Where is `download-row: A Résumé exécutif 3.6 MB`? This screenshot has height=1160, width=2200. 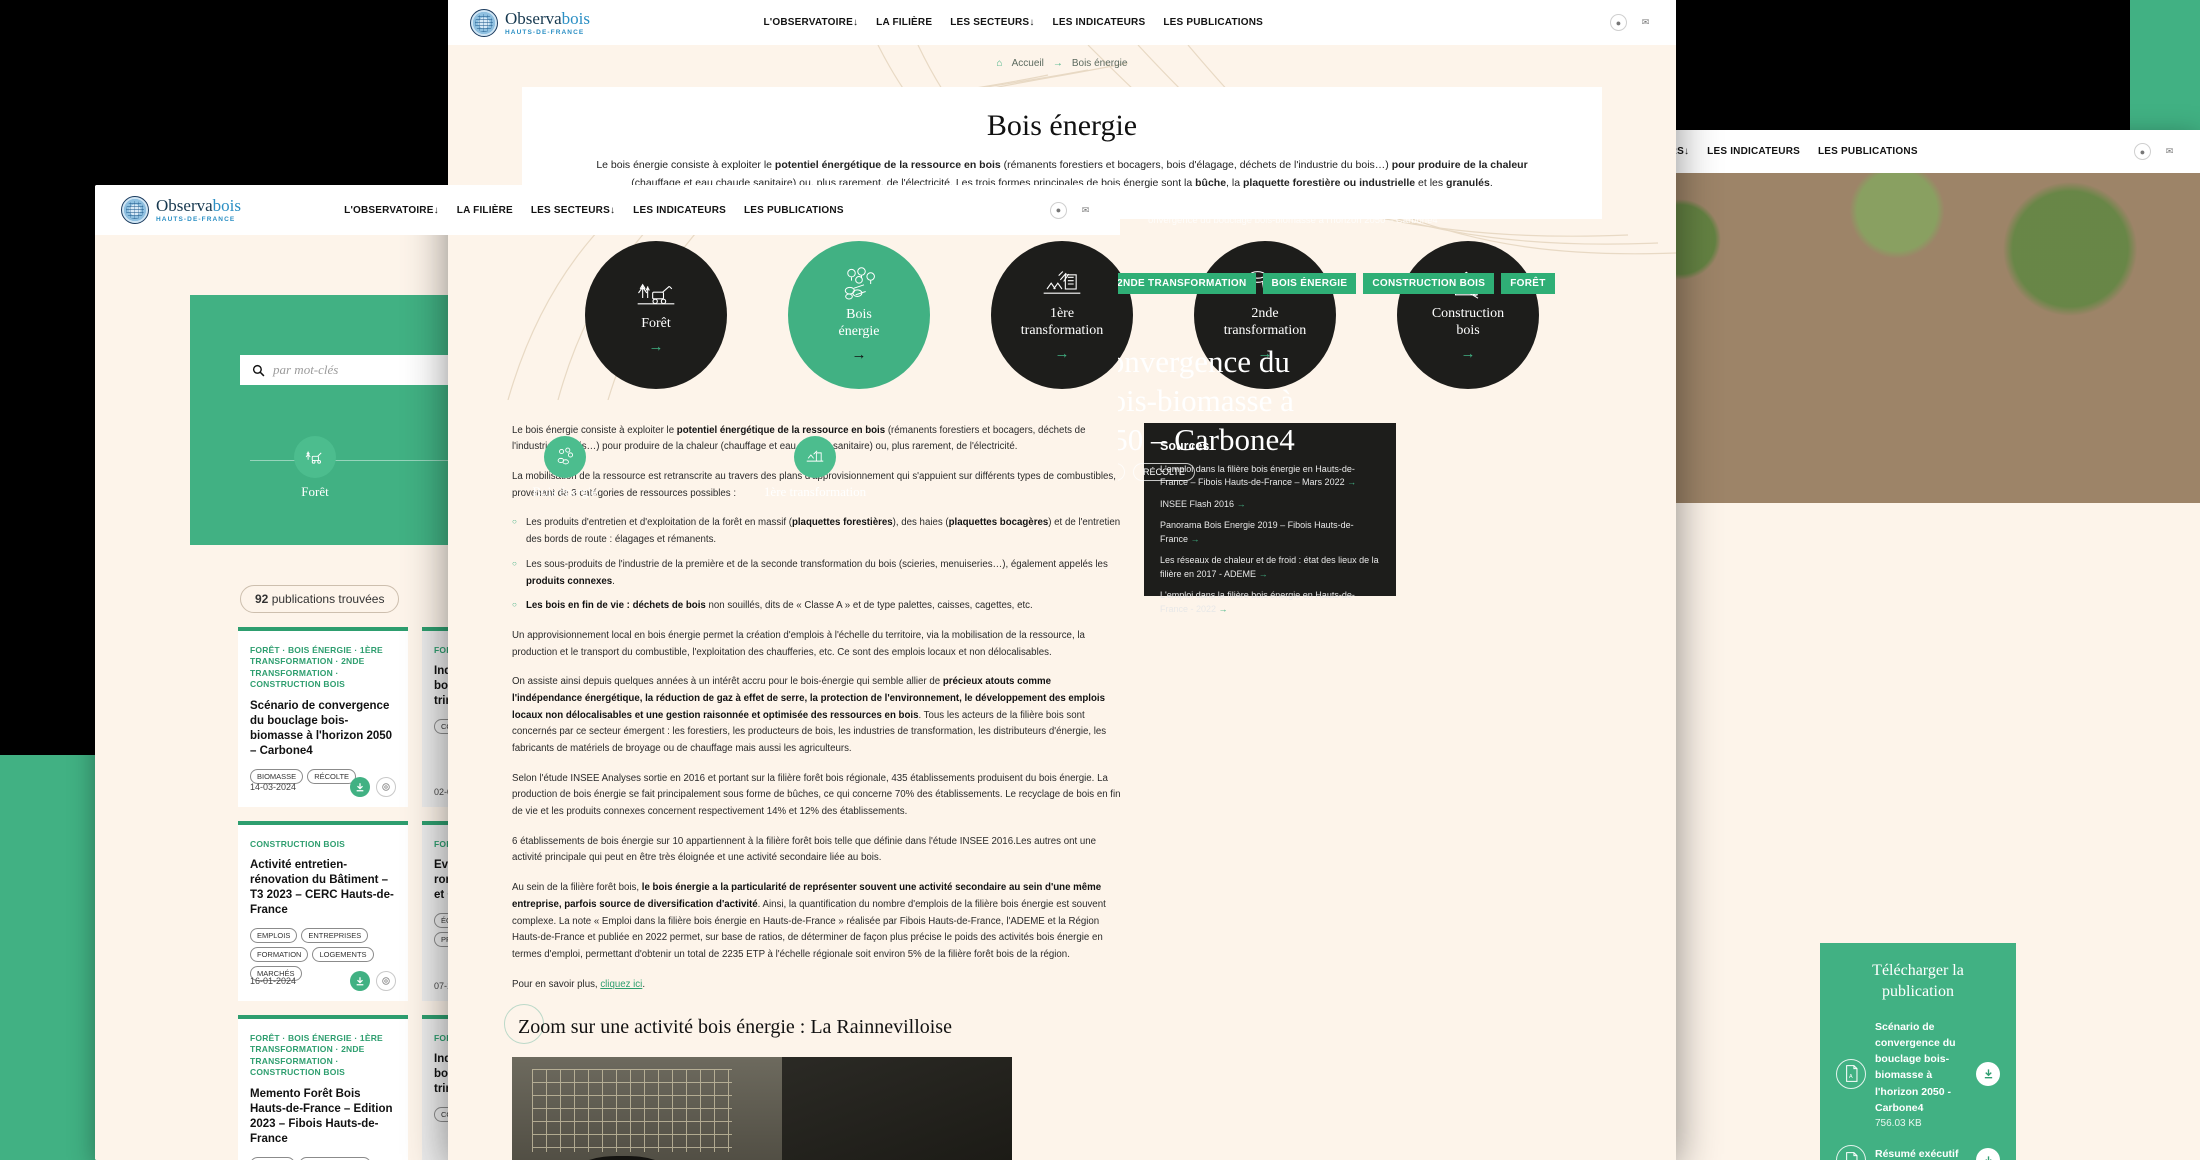 download-row: A Résumé exécutif 3.6 MB is located at coordinates (1918, 1152).